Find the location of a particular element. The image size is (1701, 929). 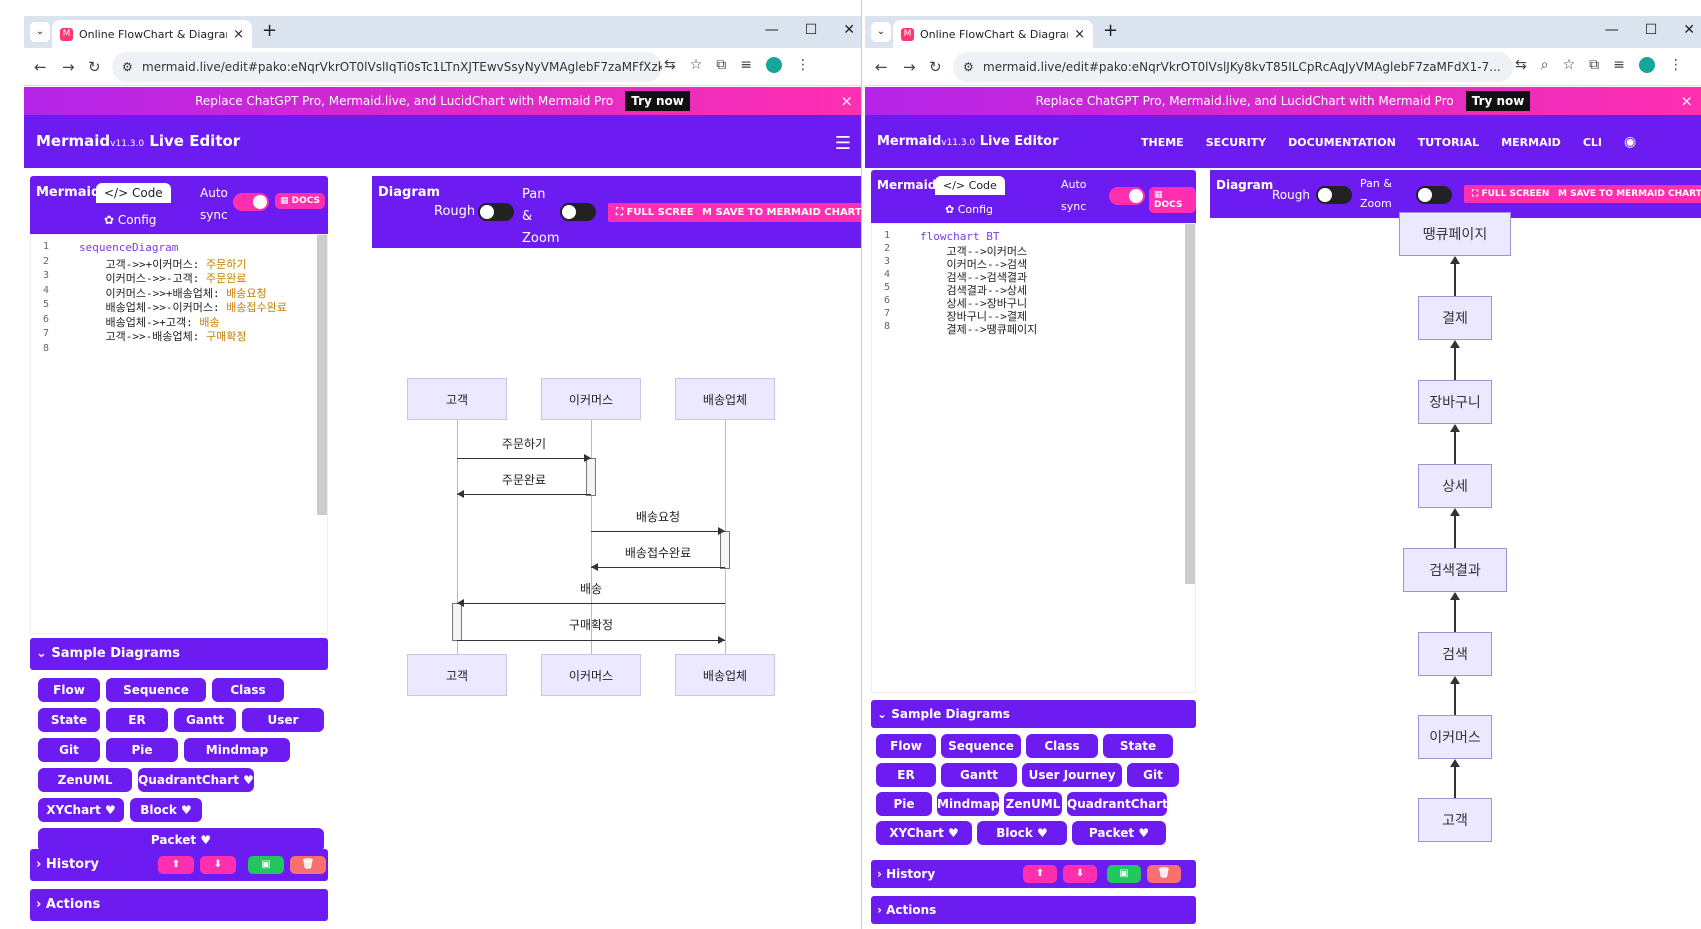

sample-button-pie: Pie is located at coordinates (904, 804).